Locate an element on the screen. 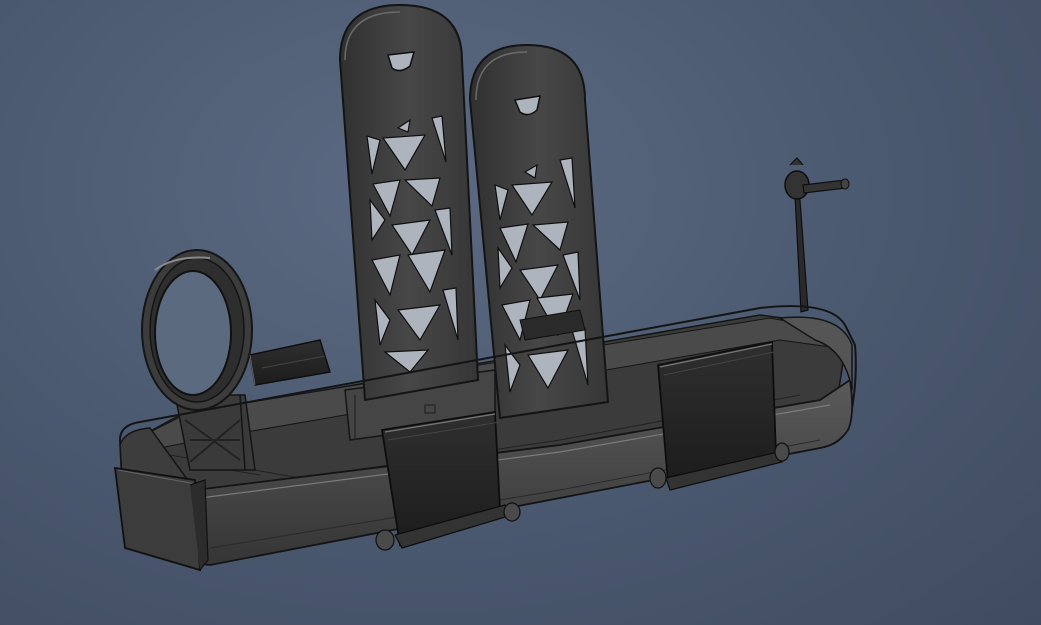 The height and width of the screenshot is (625, 1041). front-clip-right is located at coordinates (719, 415).